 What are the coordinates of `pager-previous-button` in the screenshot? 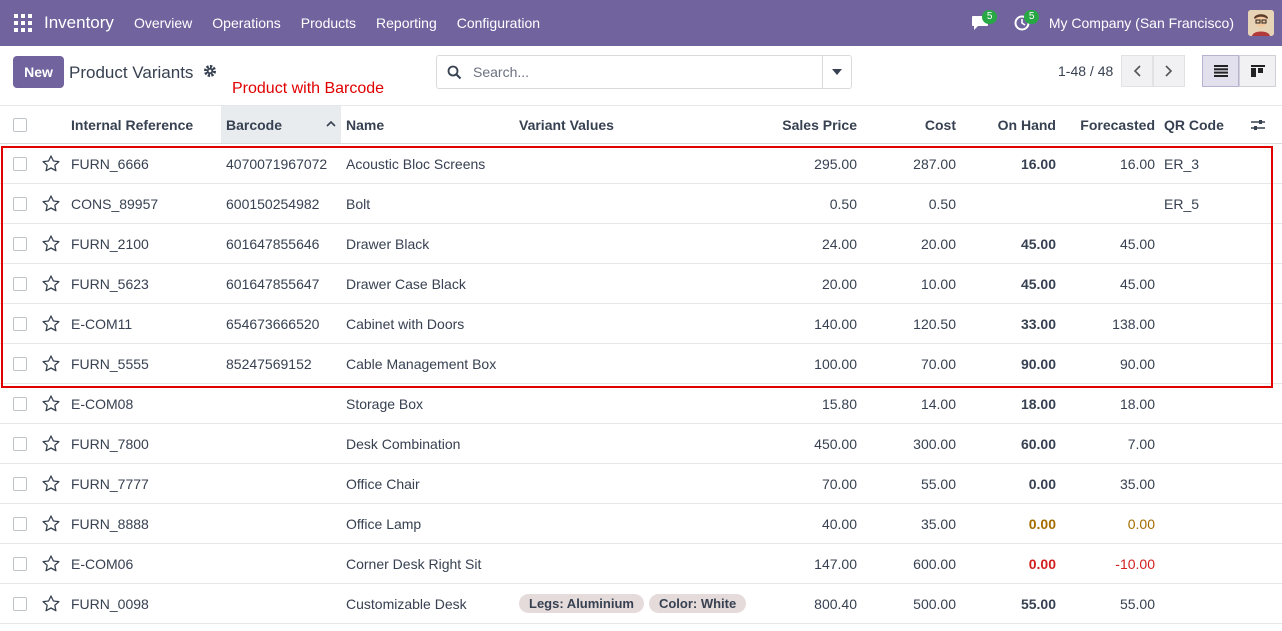 It's located at (1137, 71).